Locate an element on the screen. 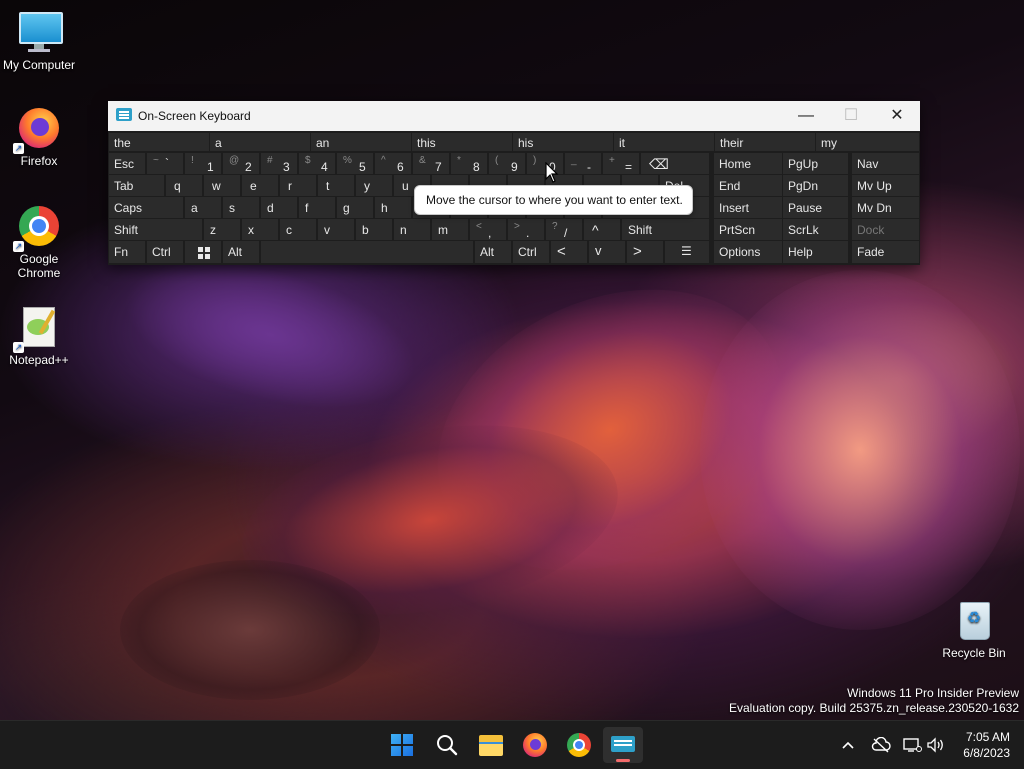 The width and height of the screenshot is (1024, 769). prediction-it: it is located at coordinates (664, 142).